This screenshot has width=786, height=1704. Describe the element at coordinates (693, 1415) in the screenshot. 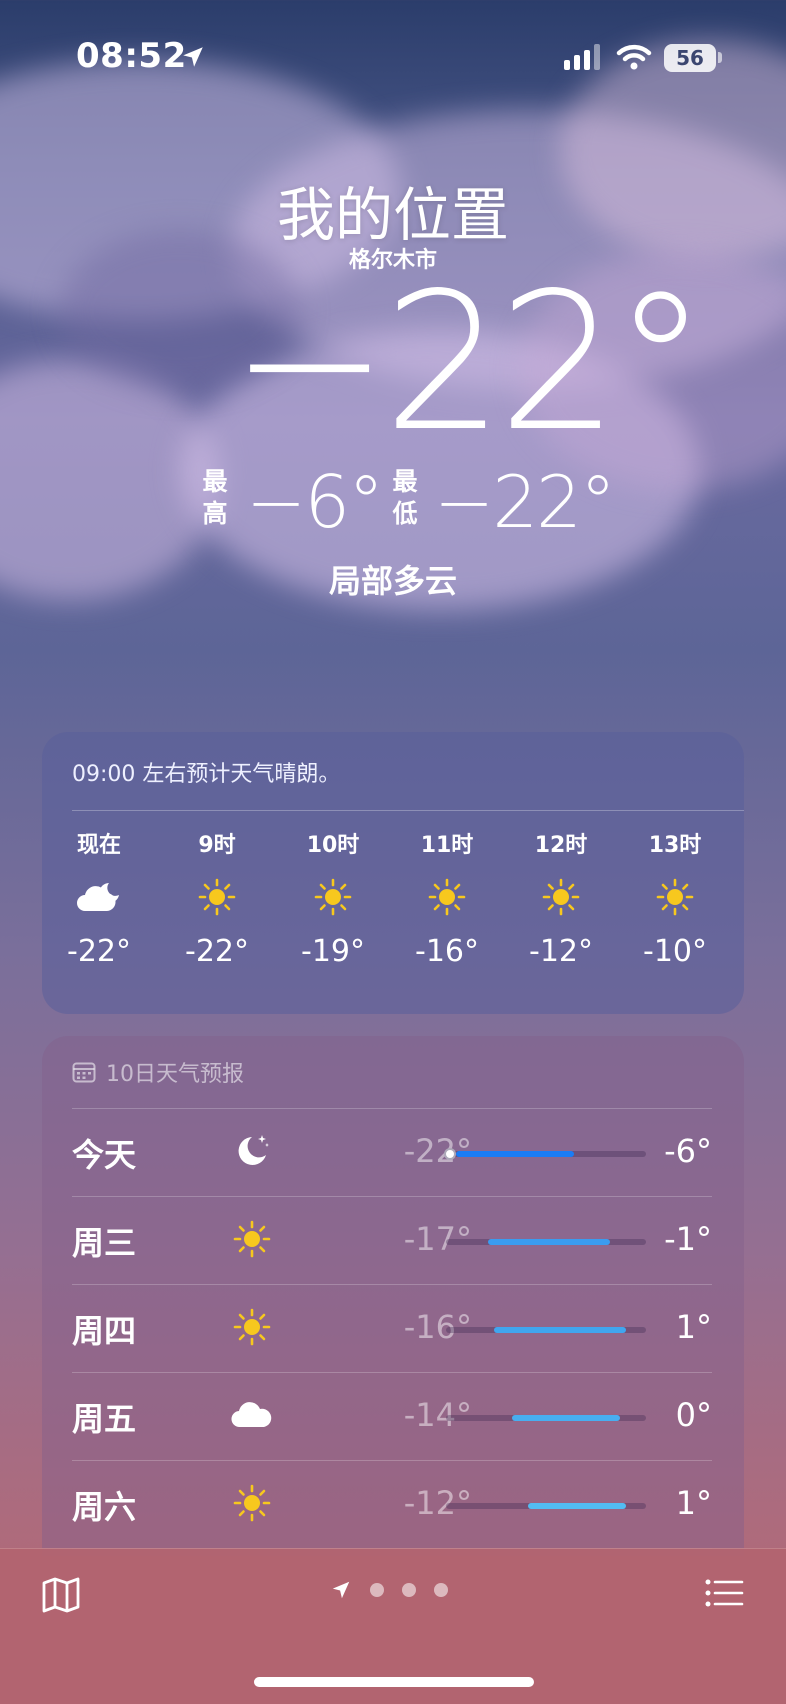

I see `day-high-temperature: 0°` at that location.